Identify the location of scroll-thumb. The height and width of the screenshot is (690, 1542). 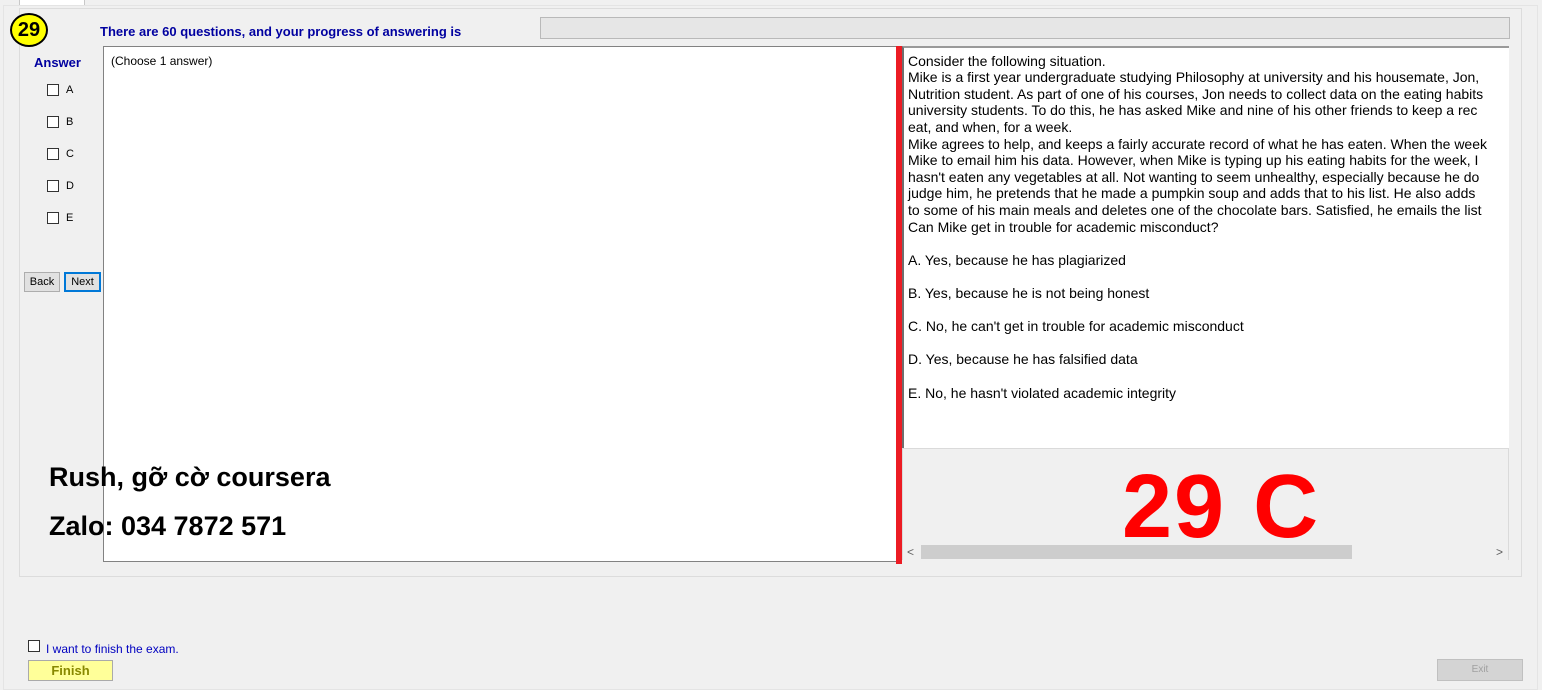
(1136, 552).